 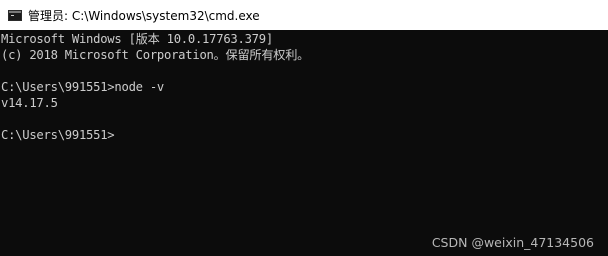 What do you see at coordinates (15, 15) in the screenshot?
I see `cmd-console-icon` at bounding box center [15, 15].